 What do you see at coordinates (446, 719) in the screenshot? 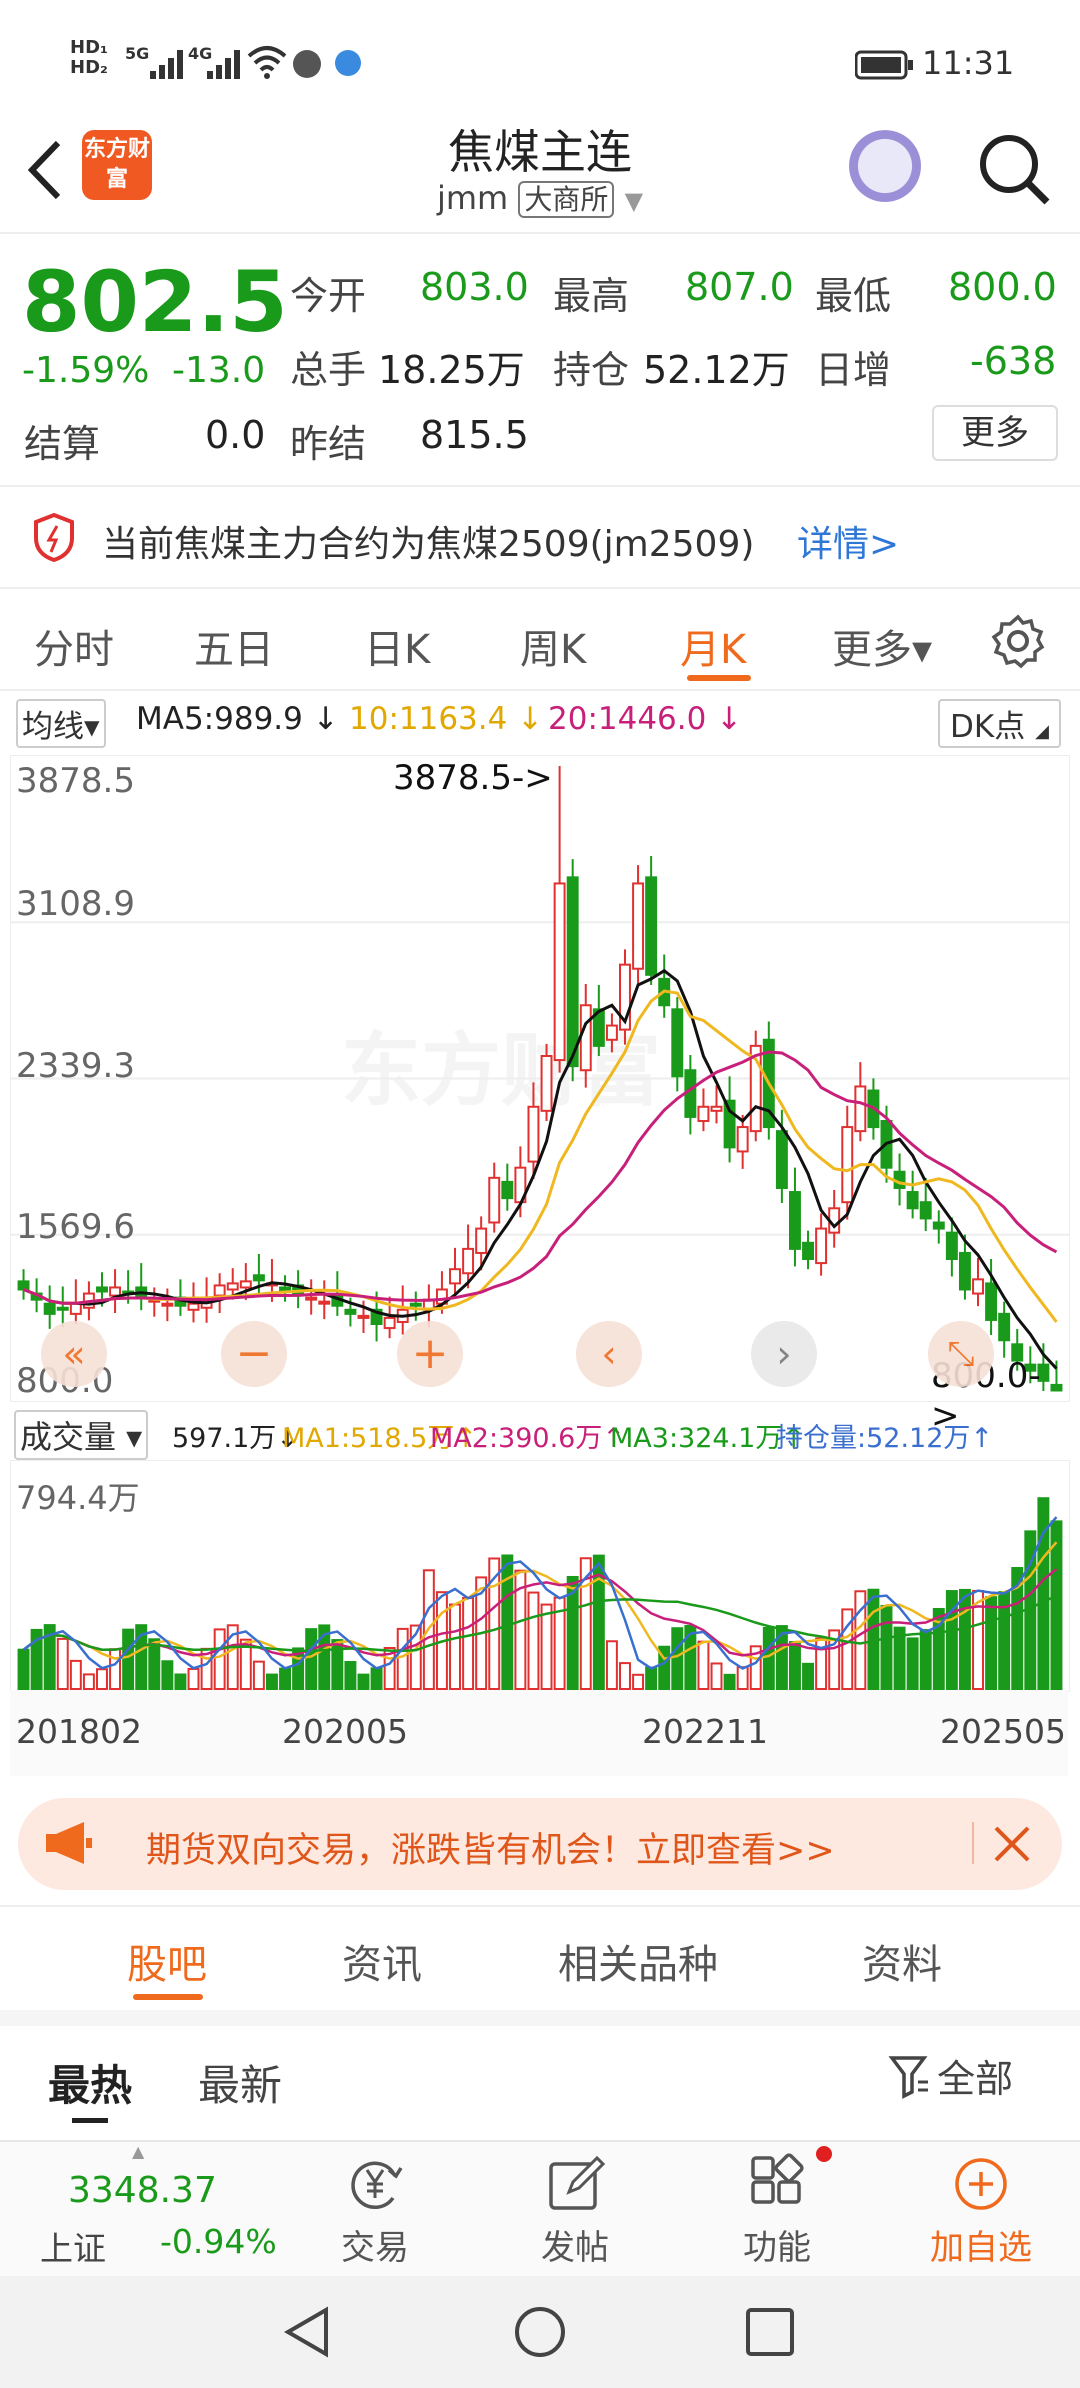
I see `ma10-value: 10:1163.4 ↓` at bounding box center [446, 719].